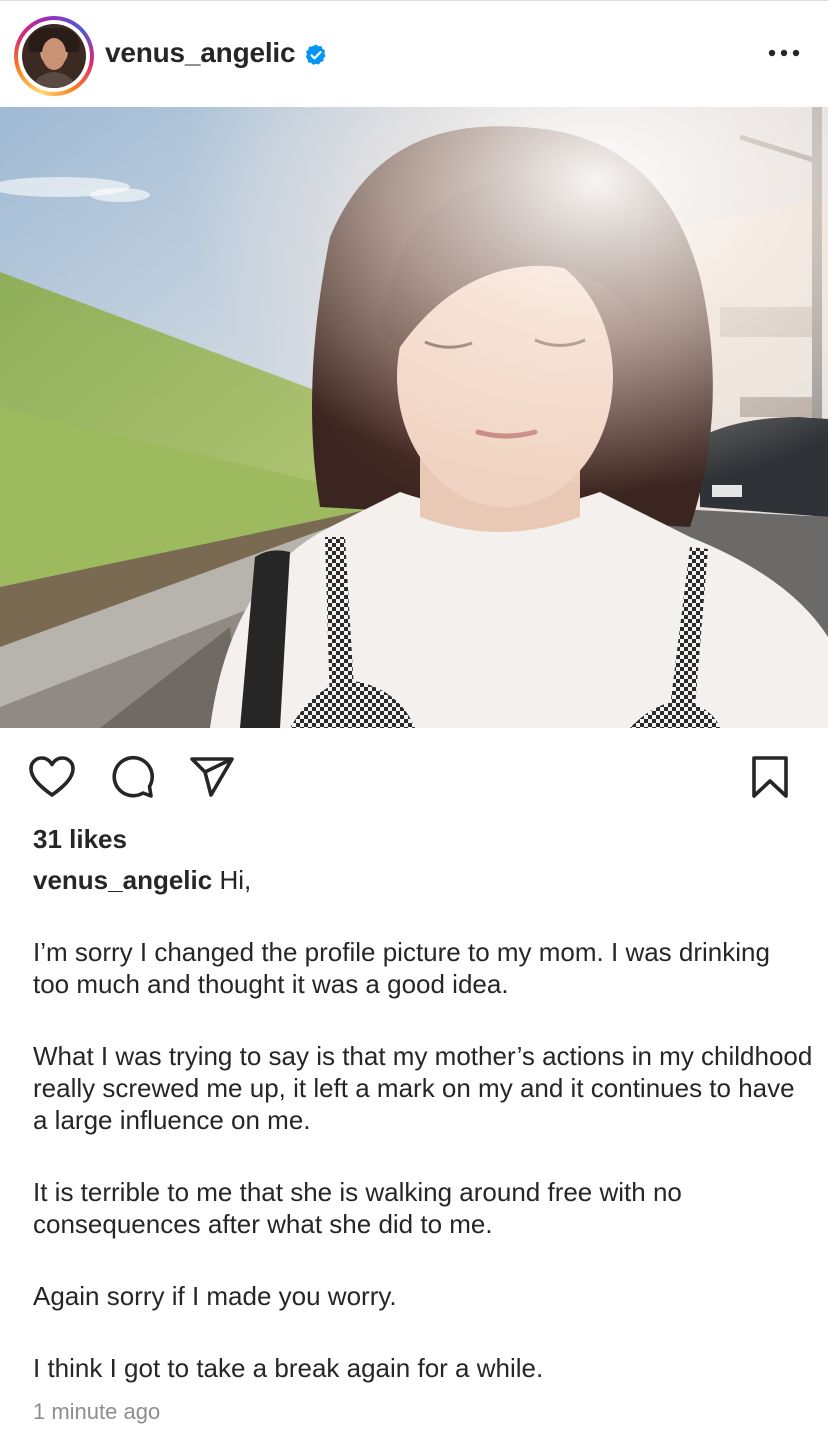 Image resolution: width=828 pixels, height=1447 pixels. I want to click on avatar, so click(54, 56).